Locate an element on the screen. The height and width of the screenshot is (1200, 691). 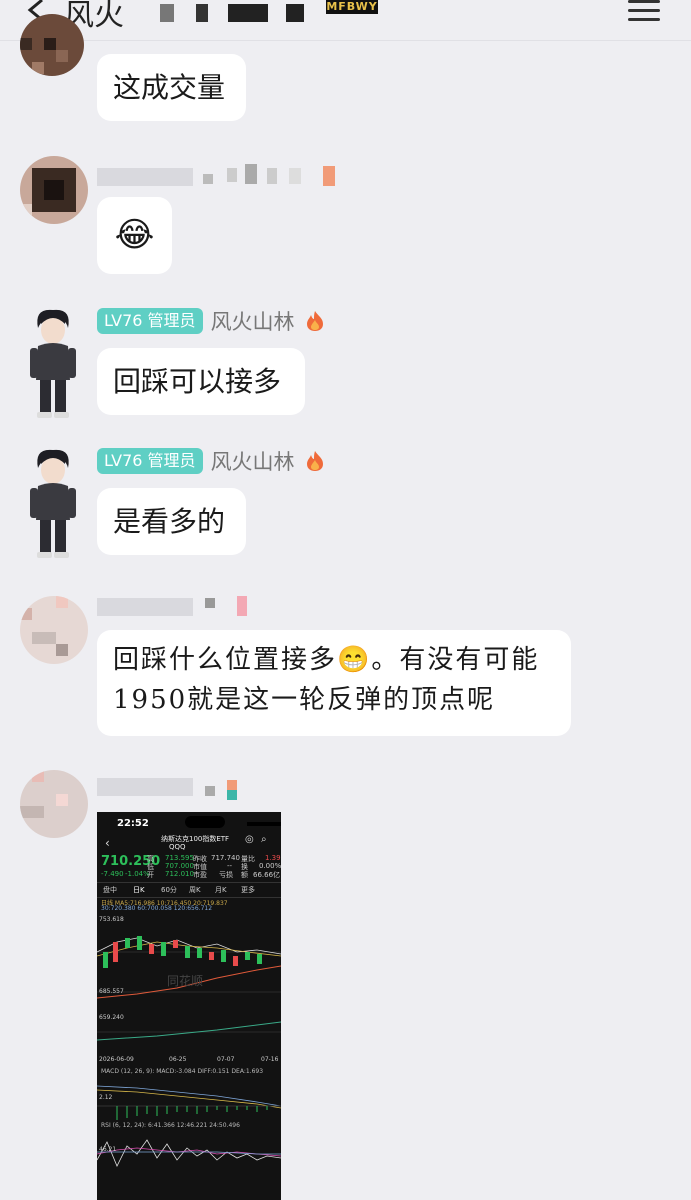
y-axis-low: 659.240 is located at coordinates (111, 1017).